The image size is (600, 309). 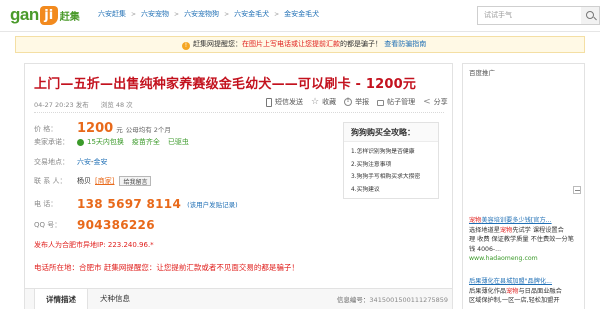 What do you see at coordinates (484, 230) in the screenshot?
I see `ad-desc-text: 选择地道星` at bounding box center [484, 230].